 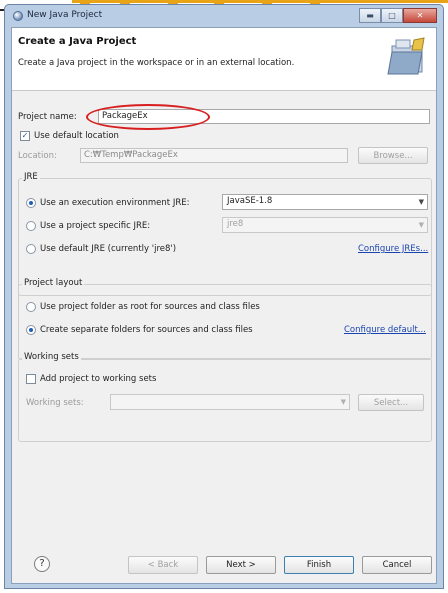 I want to click on project-layout-group, so click(x=225, y=322).